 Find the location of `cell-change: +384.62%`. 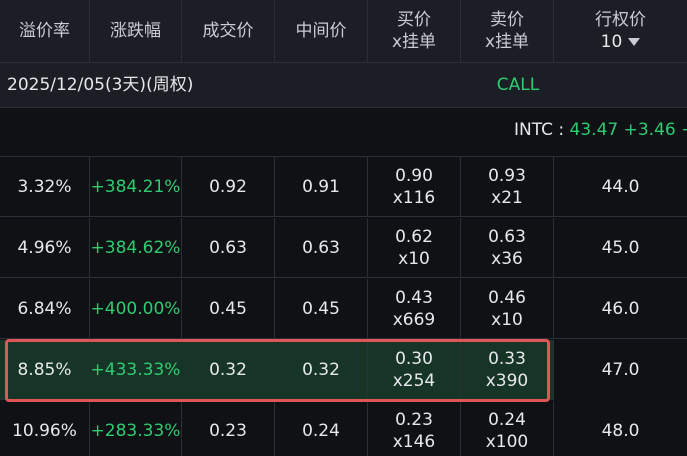

cell-change: +384.62% is located at coordinates (136, 248).